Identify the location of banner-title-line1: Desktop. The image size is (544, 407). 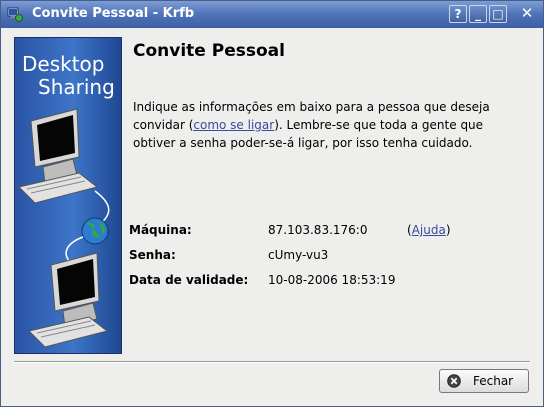
(63, 64).